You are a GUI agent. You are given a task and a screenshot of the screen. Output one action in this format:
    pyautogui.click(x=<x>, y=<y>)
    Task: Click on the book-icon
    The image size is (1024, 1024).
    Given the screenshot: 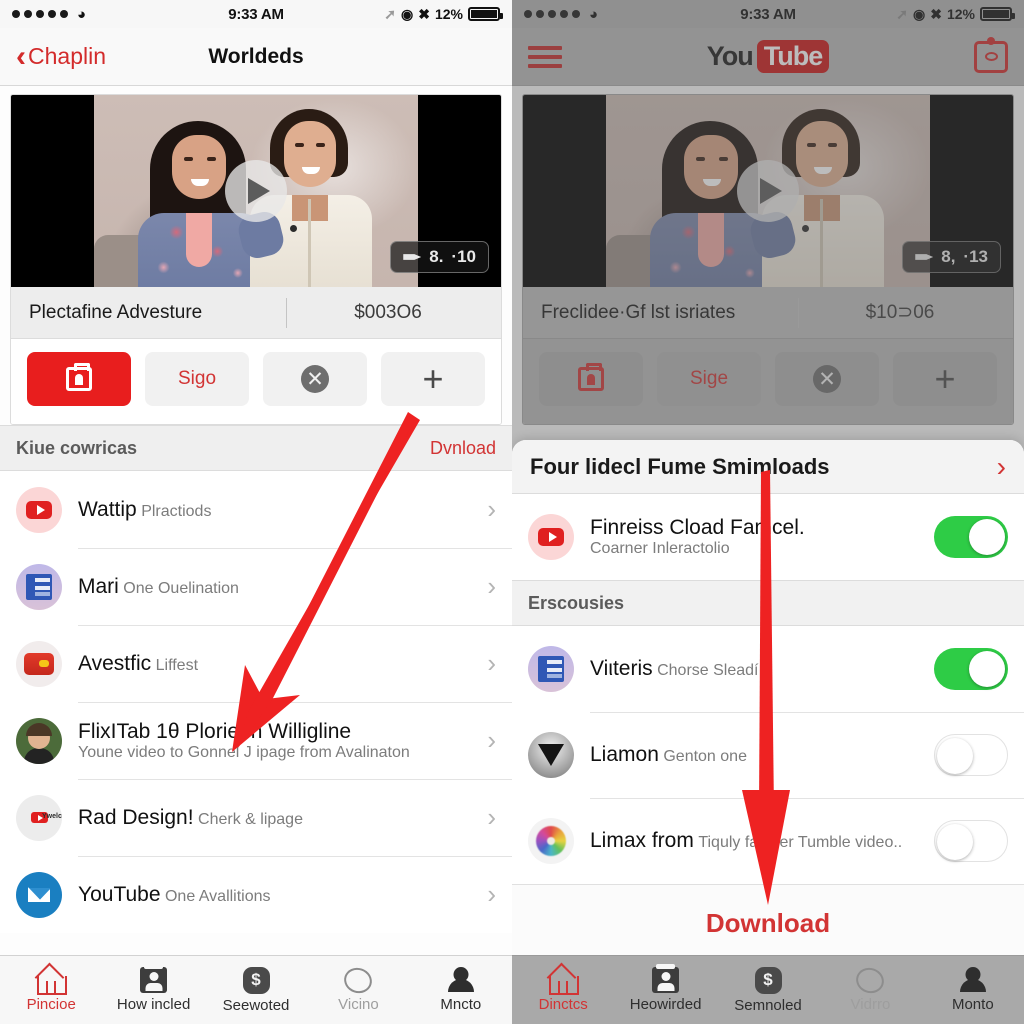 What is the action you would take?
    pyautogui.click(x=39, y=586)
    